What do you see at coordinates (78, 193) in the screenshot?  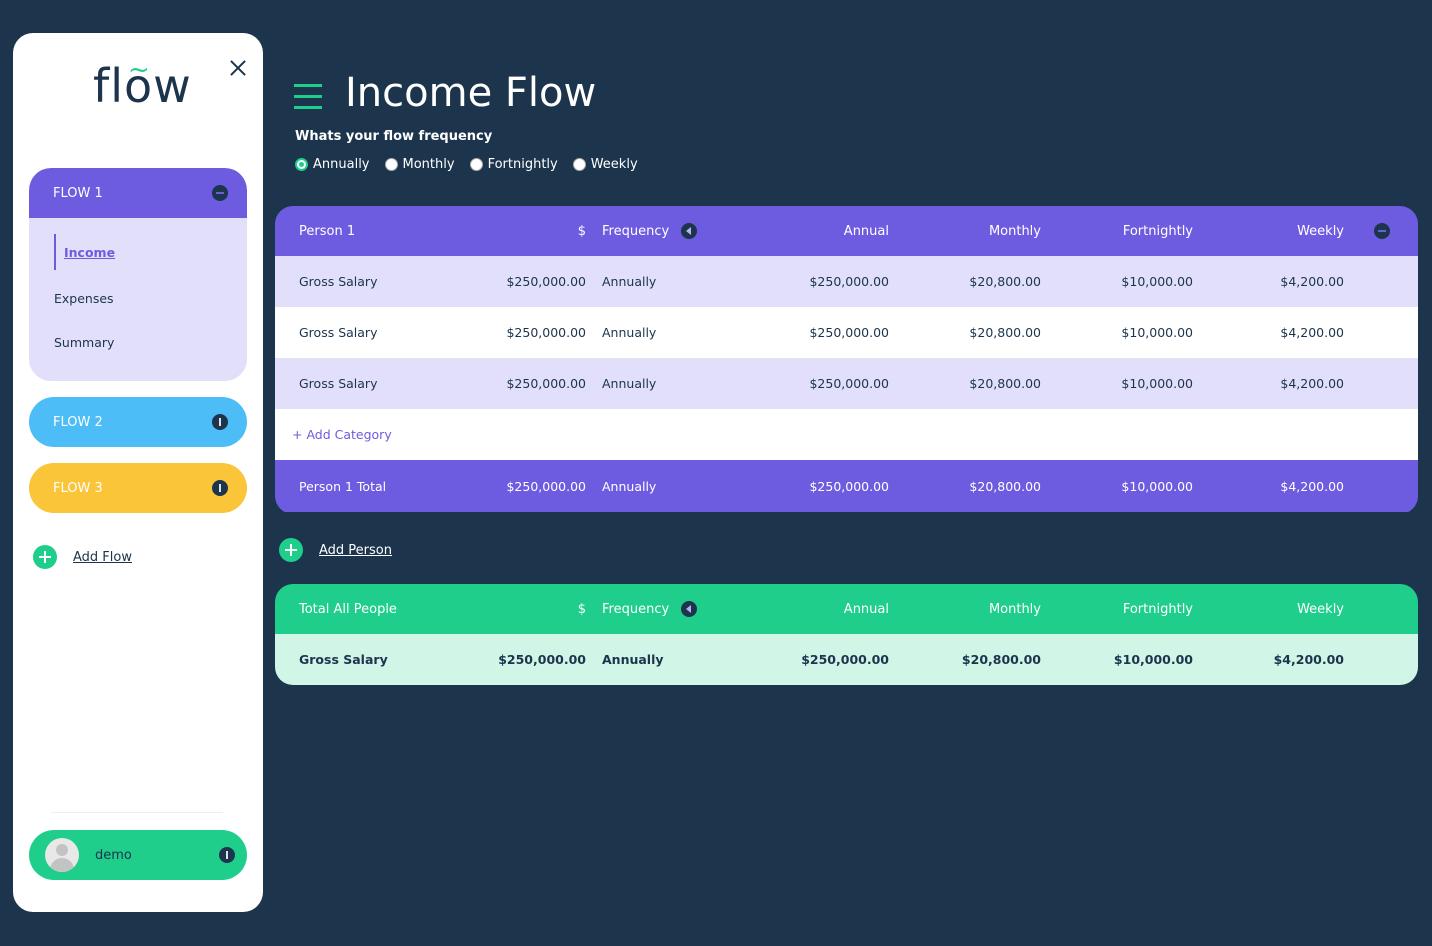 I see `flow-1-label: FLOW 1` at bounding box center [78, 193].